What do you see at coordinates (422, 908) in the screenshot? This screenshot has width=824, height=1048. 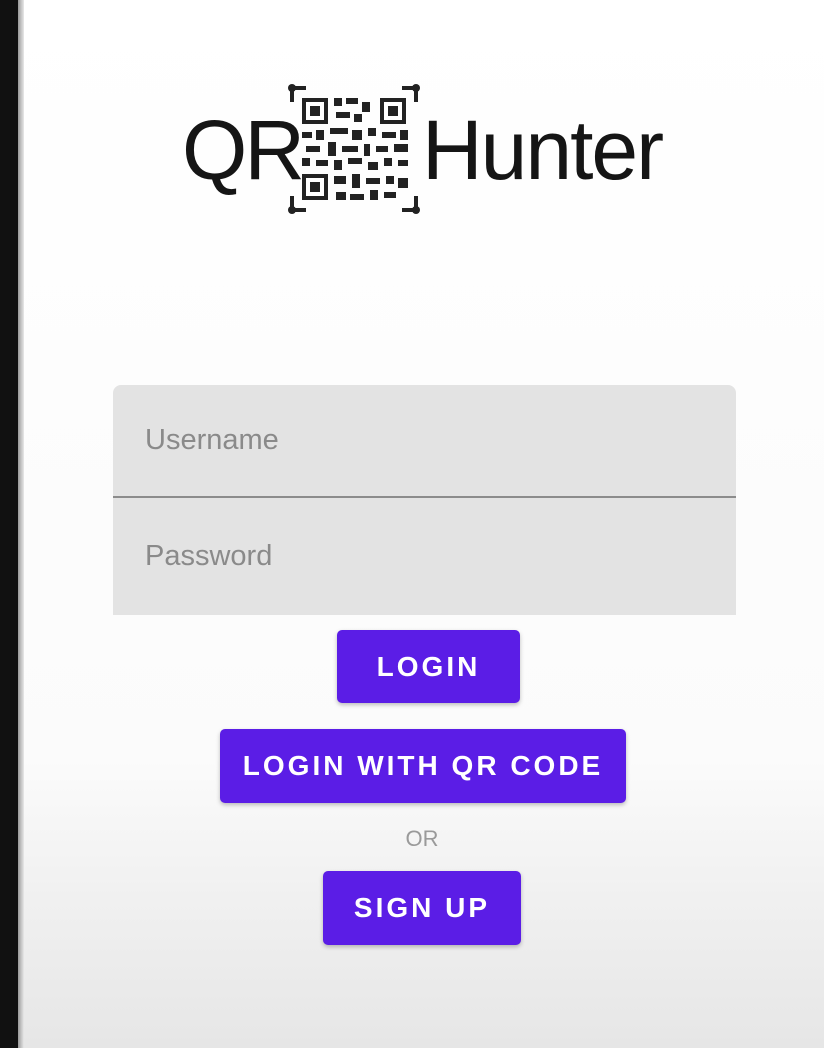 I see `sign-up-button: SIGN UP` at bounding box center [422, 908].